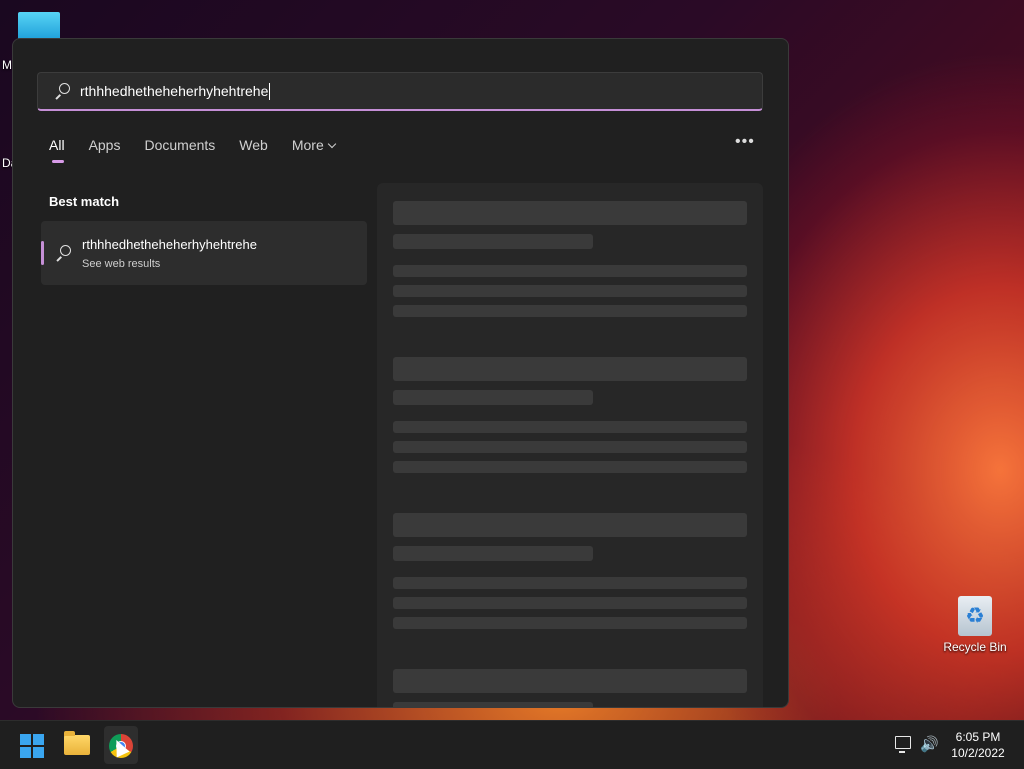 The height and width of the screenshot is (769, 1024). I want to click on result-subtitle: See web results, so click(121, 264).